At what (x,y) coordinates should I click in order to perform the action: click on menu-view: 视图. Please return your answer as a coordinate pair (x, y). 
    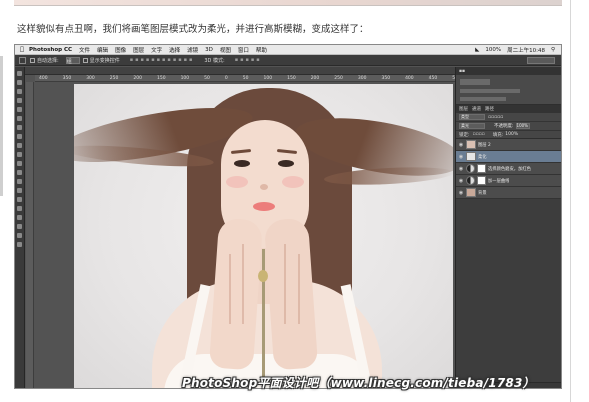
    Looking at the image, I should click on (225, 50).